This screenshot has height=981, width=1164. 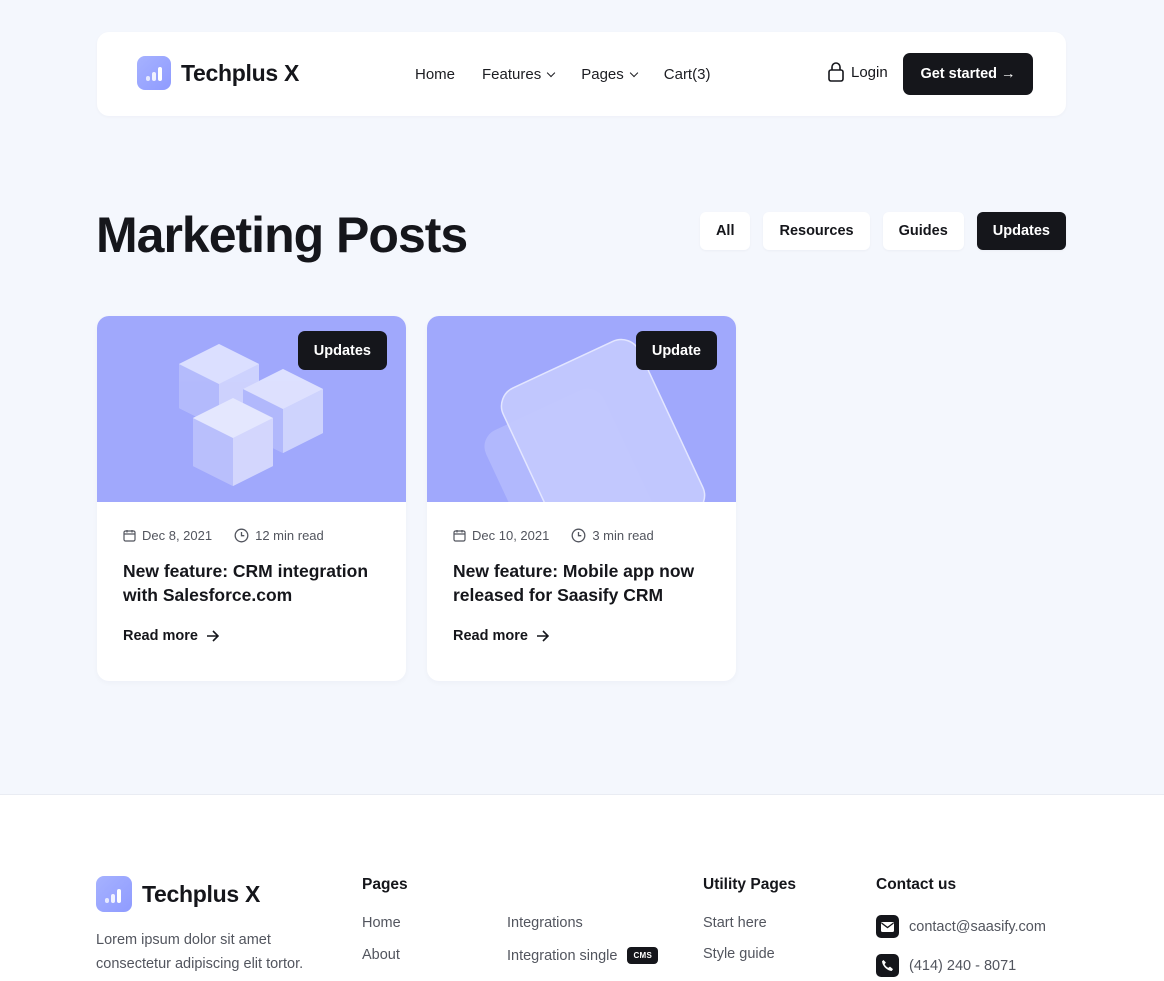 I want to click on nav-cart: Cart(3), so click(x=687, y=74).